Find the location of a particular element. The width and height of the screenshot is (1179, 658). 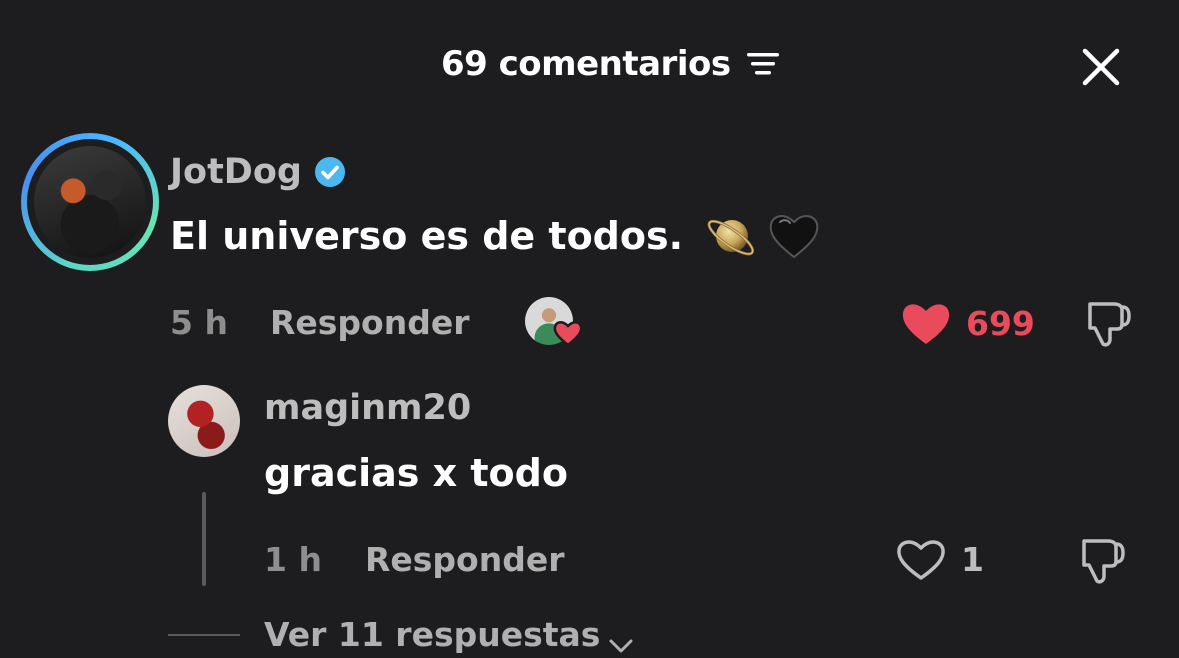

comment-username: JotDog is located at coordinates (258, 172).